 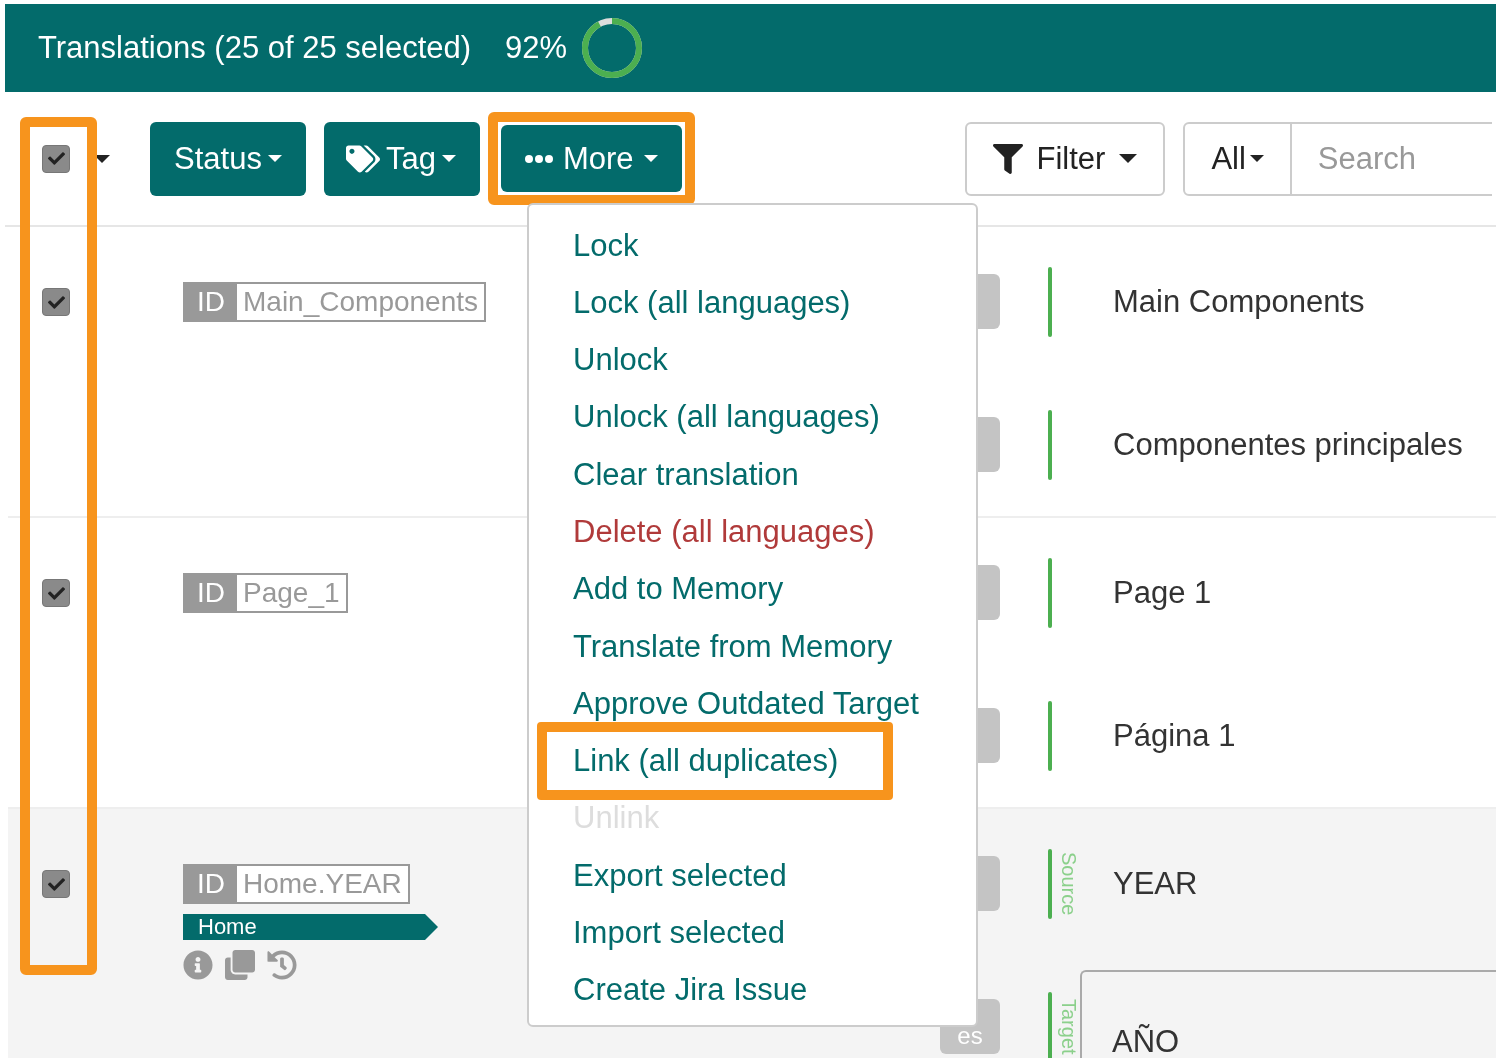 What do you see at coordinates (296, 884) in the screenshot?
I see `id-label: ID Home.YEAR` at bounding box center [296, 884].